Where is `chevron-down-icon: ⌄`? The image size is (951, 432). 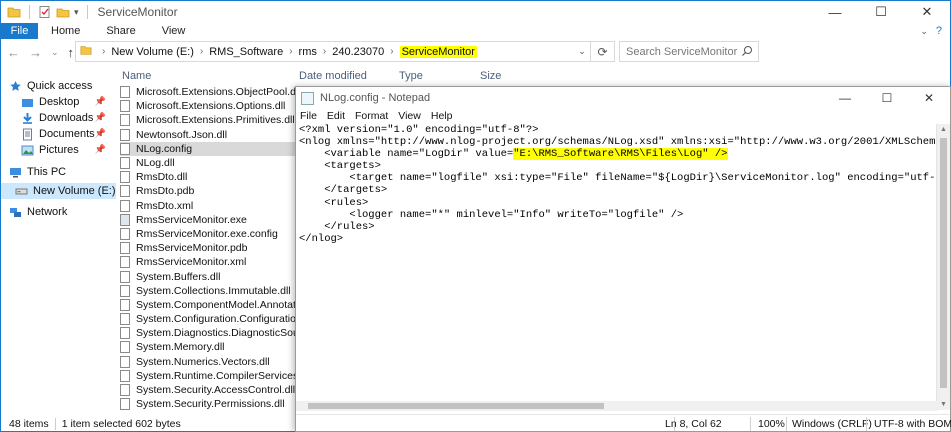 chevron-down-icon: ⌄ is located at coordinates (582, 51).